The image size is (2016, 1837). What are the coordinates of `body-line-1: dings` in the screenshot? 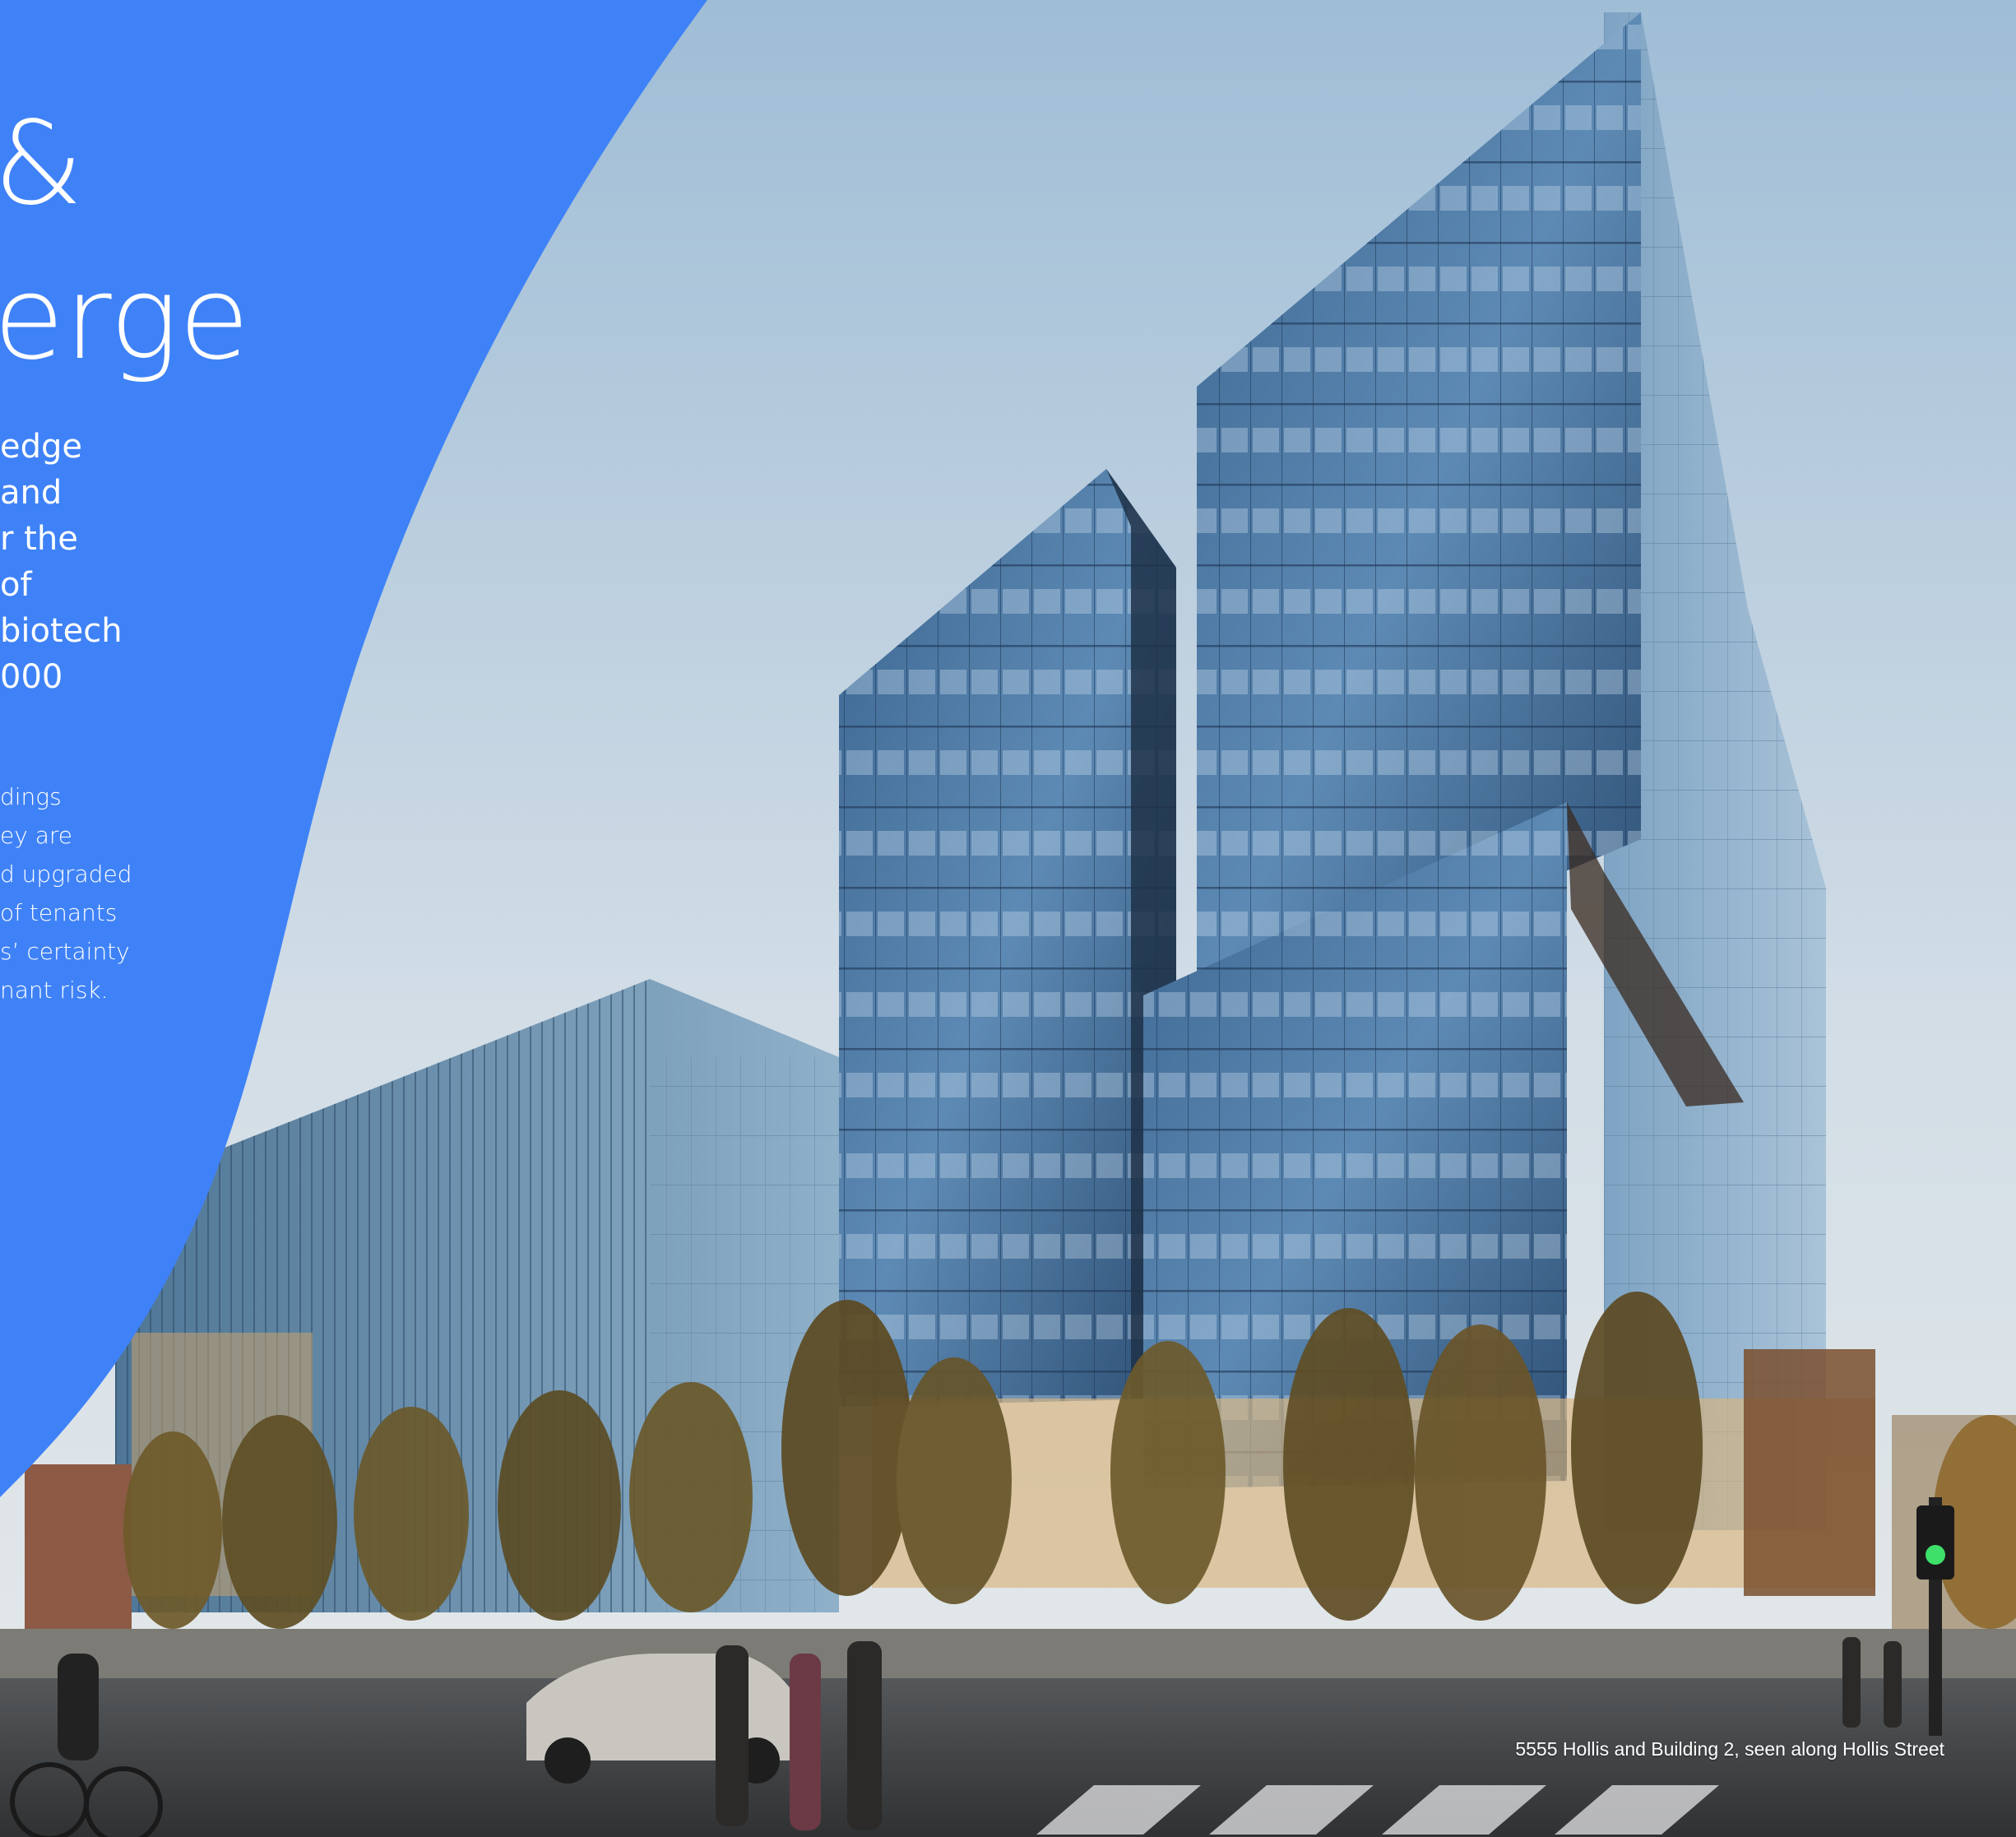 It's located at (31, 796).